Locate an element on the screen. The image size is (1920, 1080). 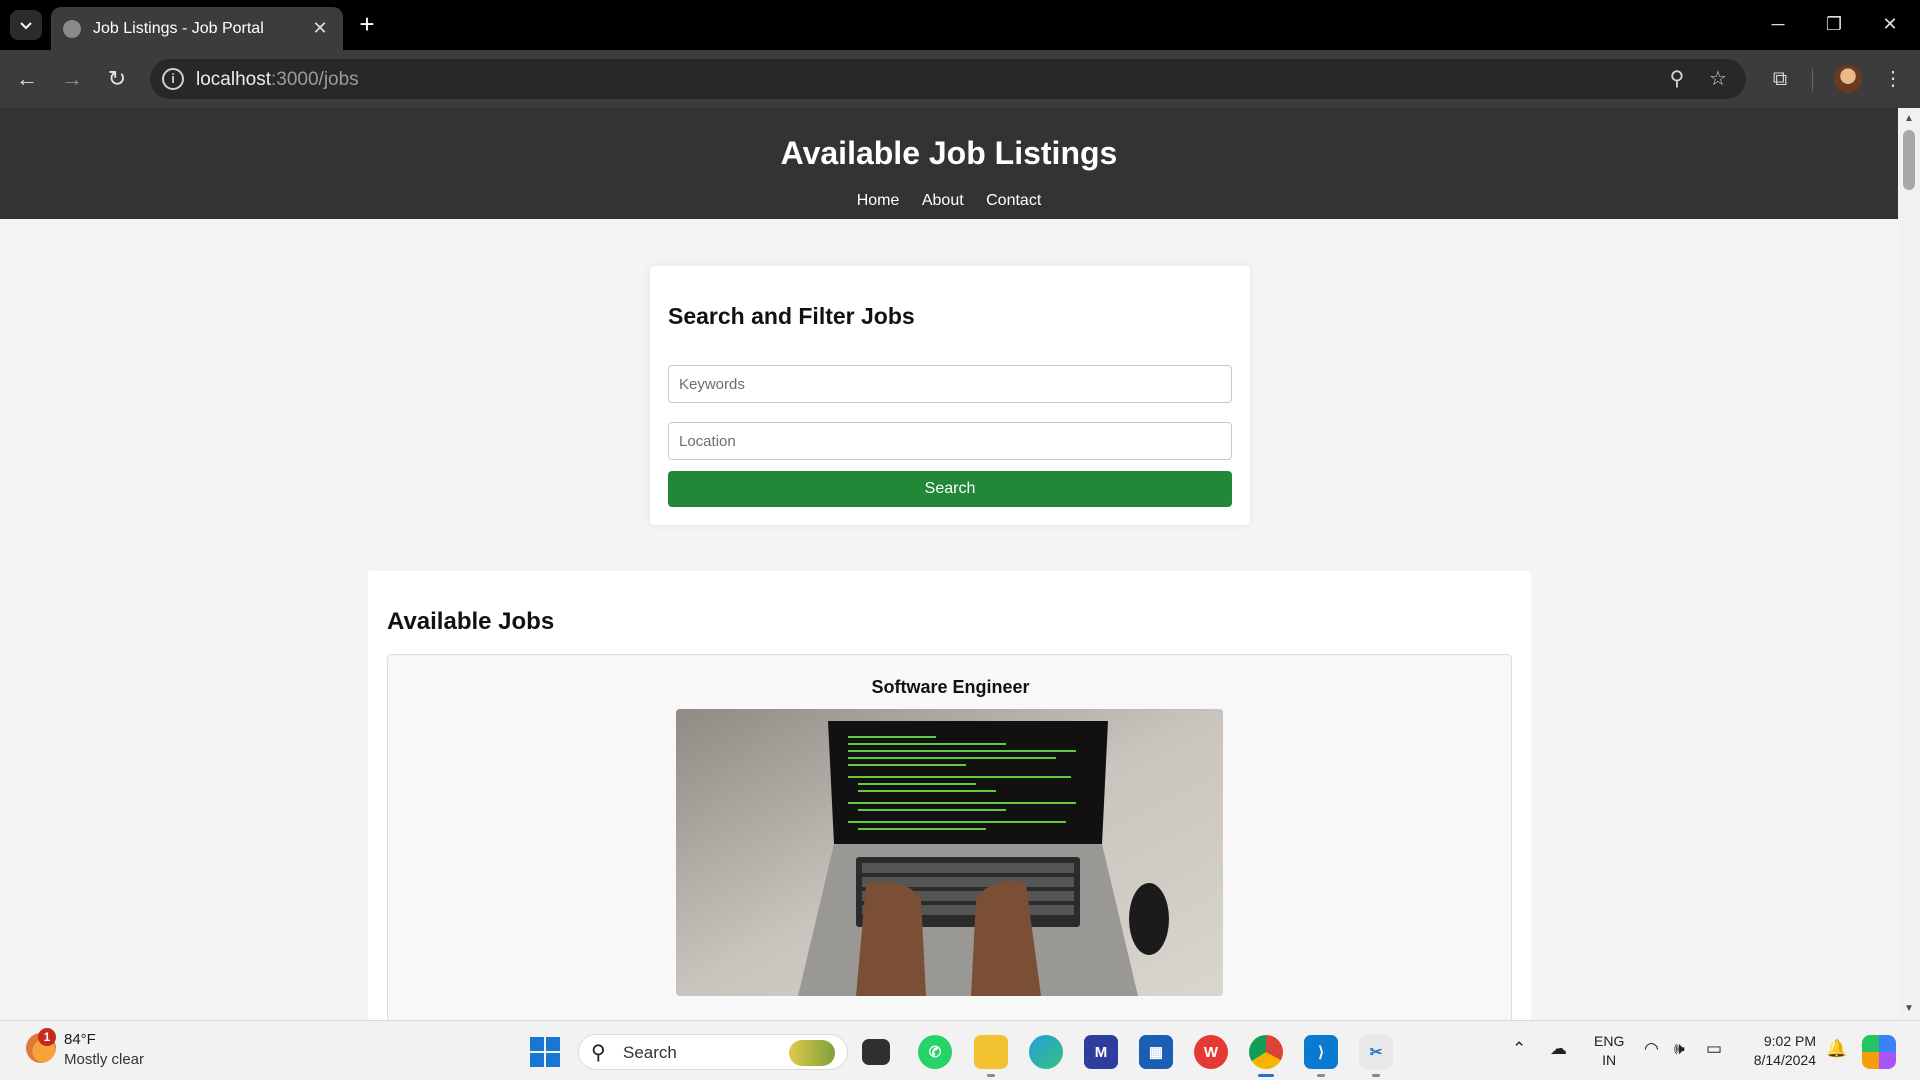
menu-icon: ⋮ is located at coordinates (1893, 79).